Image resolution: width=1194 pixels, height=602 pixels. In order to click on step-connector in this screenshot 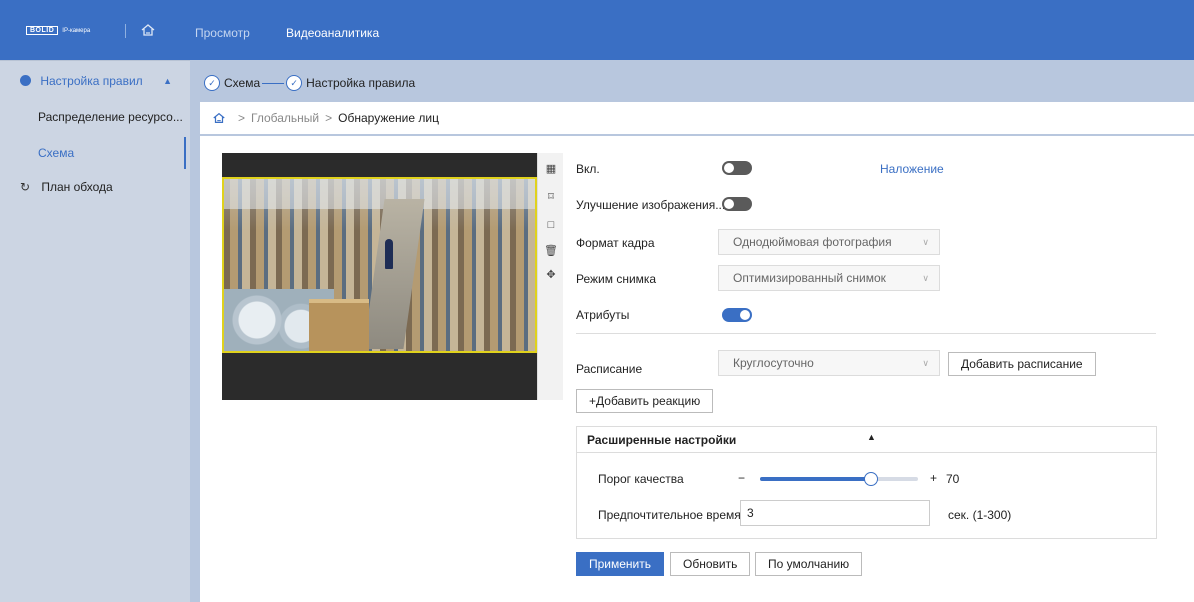, I will do `click(273, 83)`.